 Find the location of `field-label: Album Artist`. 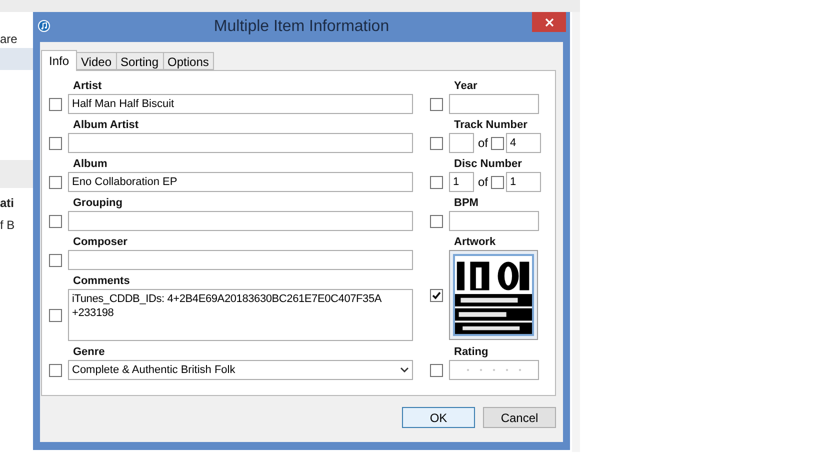

field-label: Album Artist is located at coordinates (106, 125).